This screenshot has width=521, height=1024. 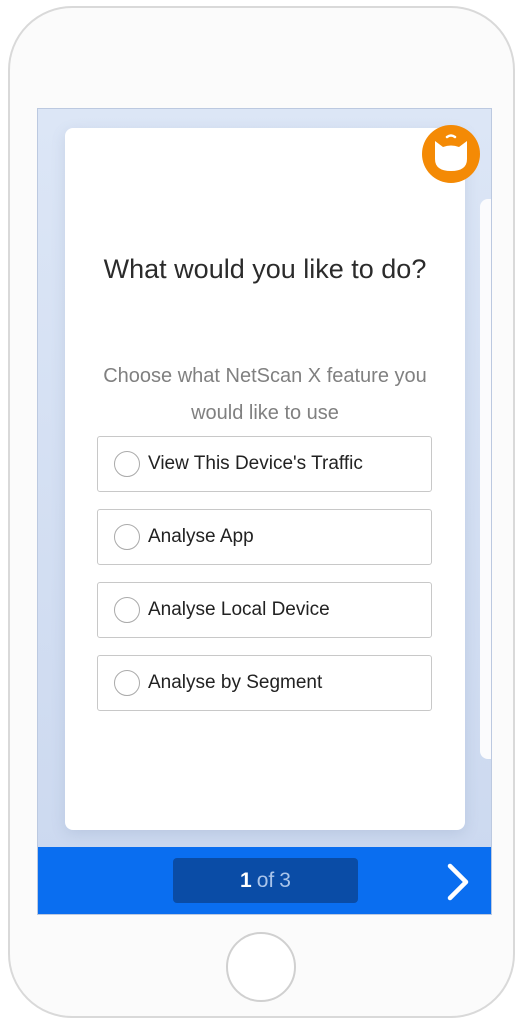 What do you see at coordinates (235, 682) in the screenshot?
I see `option-label: Analyse by Segment` at bounding box center [235, 682].